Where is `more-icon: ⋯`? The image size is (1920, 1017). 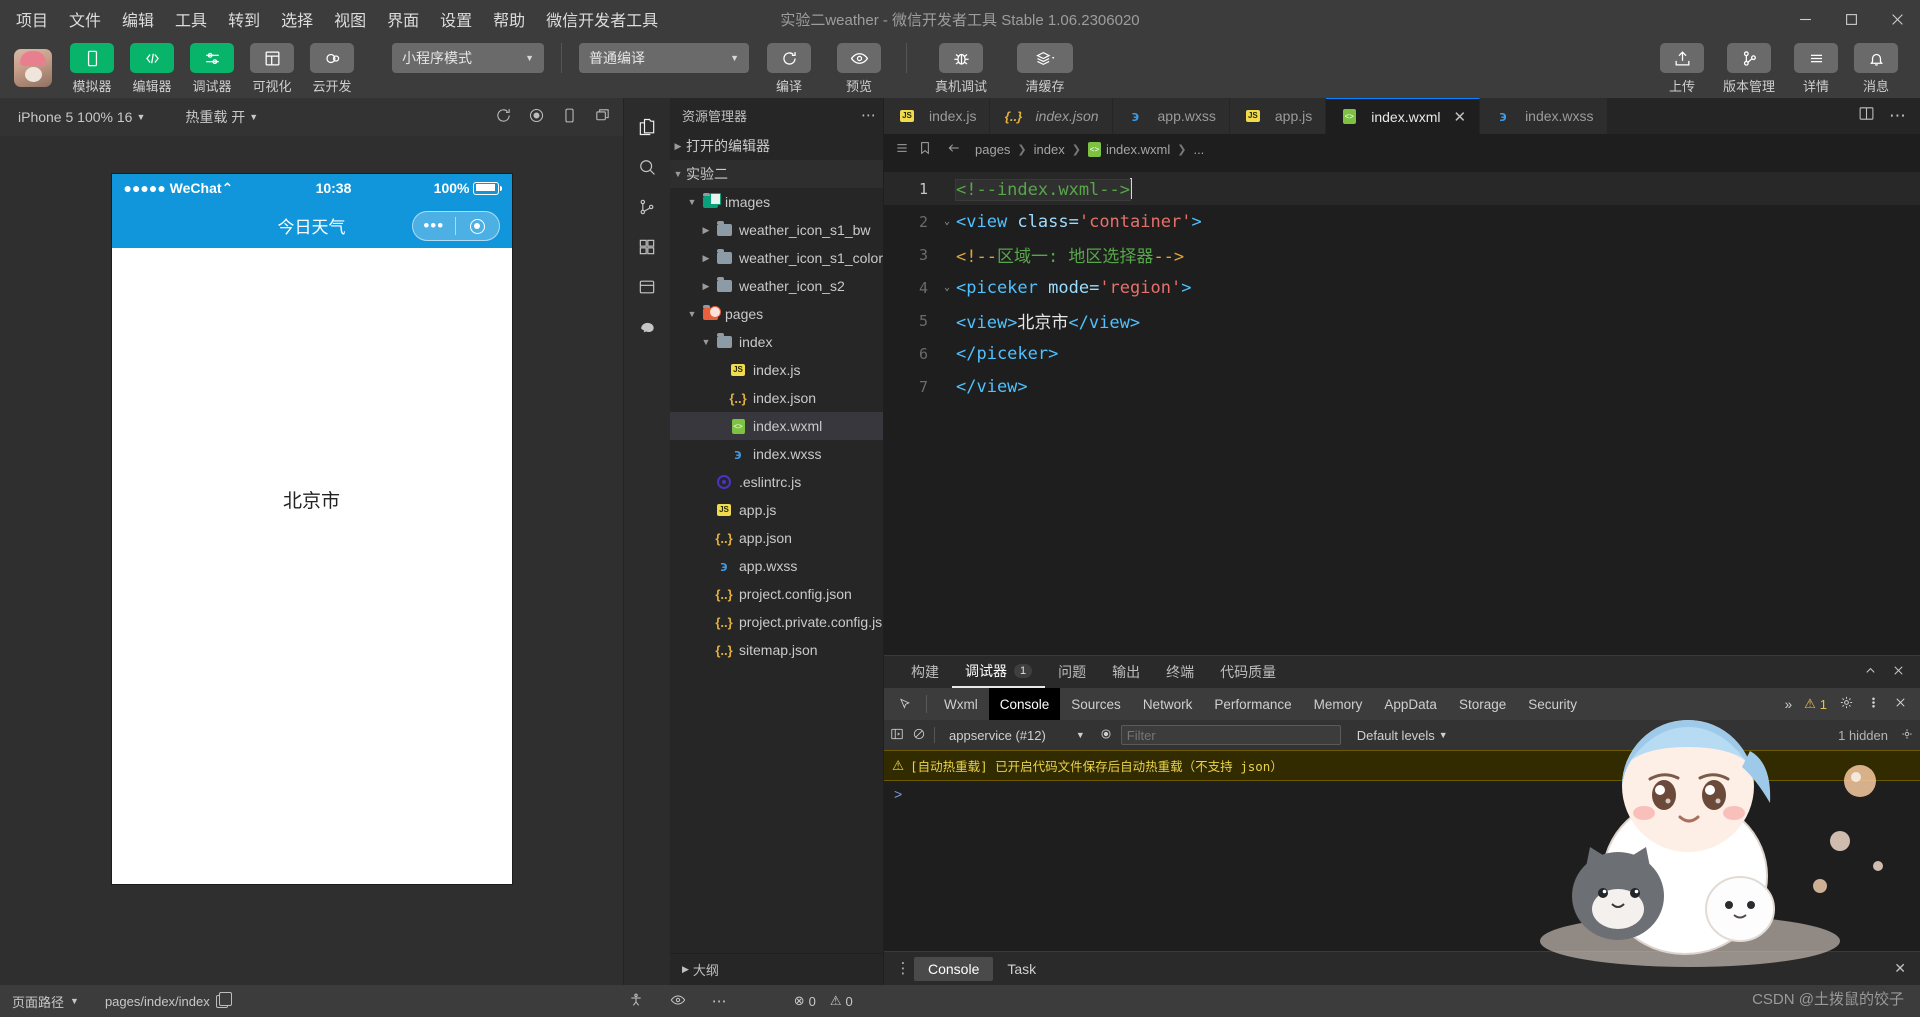
more-icon: ⋯ is located at coordinates (720, 1001).